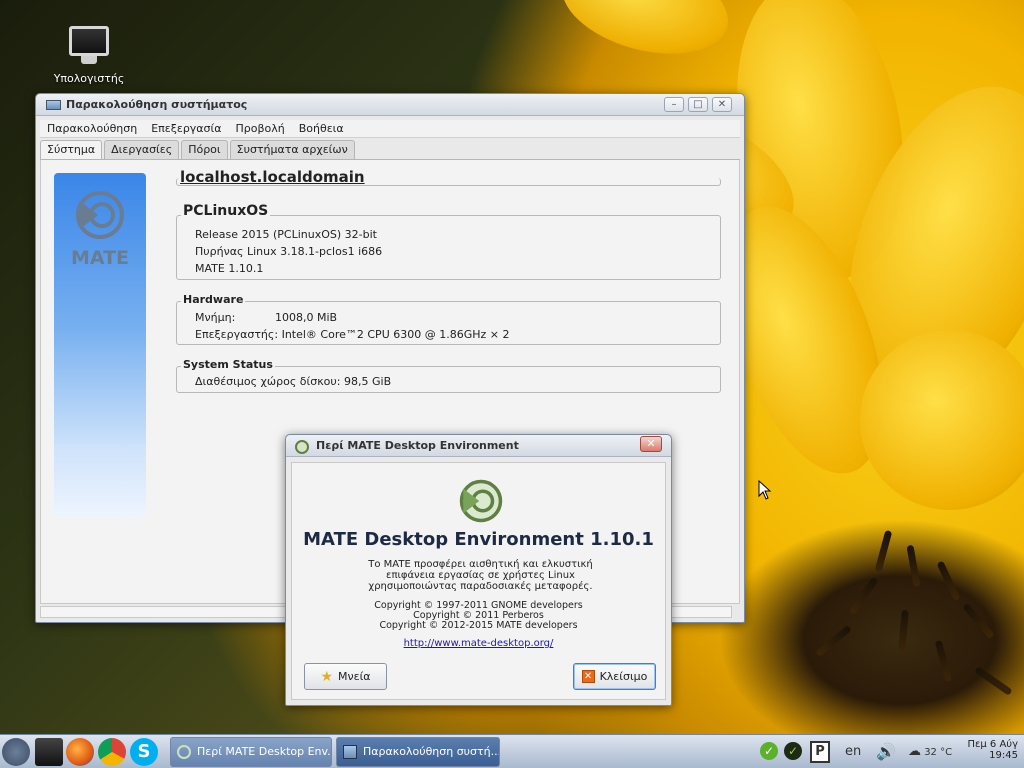 The image size is (1024, 768). I want to click on clock-date: Πεμ 6 Αύγ, so click(992, 744).